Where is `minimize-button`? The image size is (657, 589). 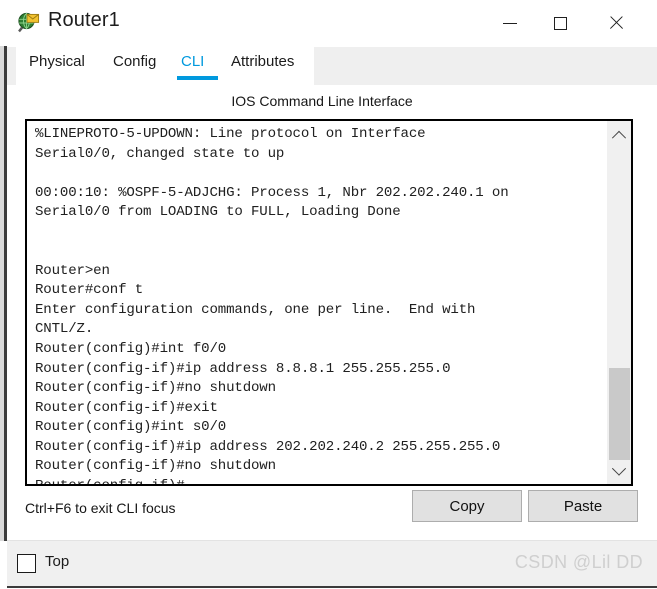
minimize-button is located at coordinates (510, 23).